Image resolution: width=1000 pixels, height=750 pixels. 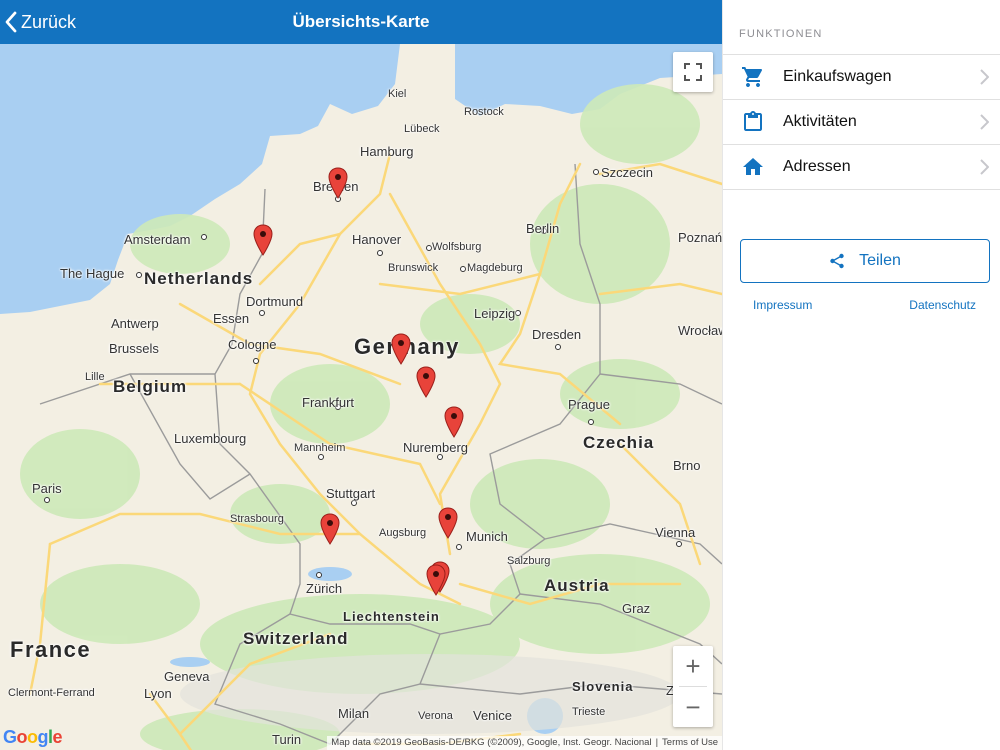 What do you see at coordinates (753, 121) in the screenshot?
I see `clipboard-icon` at bounding box center [753, 121].